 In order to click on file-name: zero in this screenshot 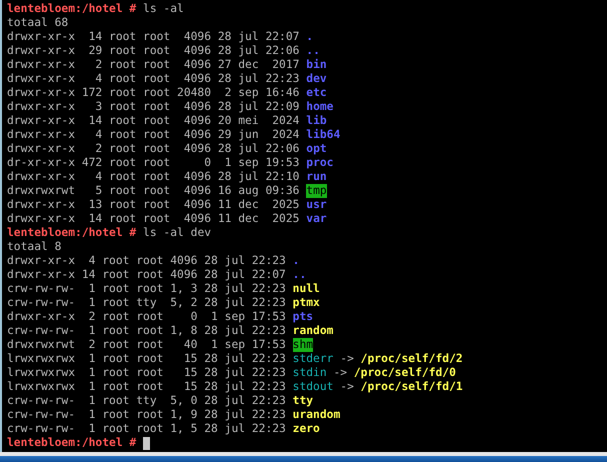, I will do `click(306, 429)`.